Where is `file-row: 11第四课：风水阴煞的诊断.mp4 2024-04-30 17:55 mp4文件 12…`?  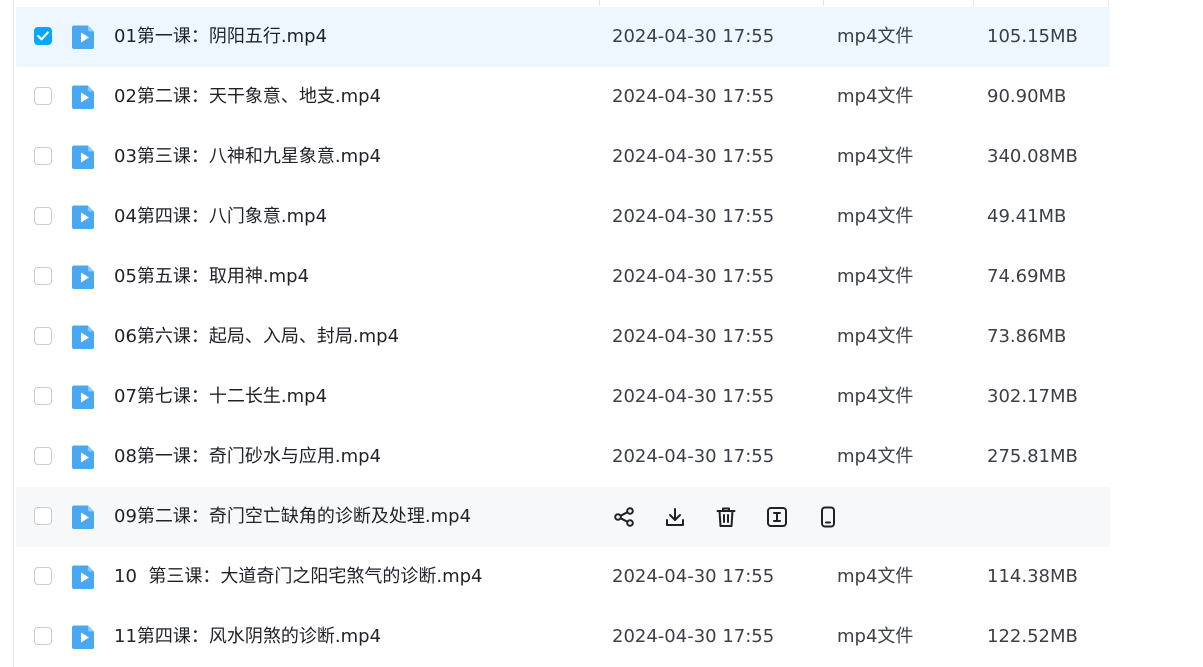
file-row: 11第四课：风水阴煞的诊断.mp4 2024-04-30 17:55 mp4文件 12… is located at coordinates (563, 637).